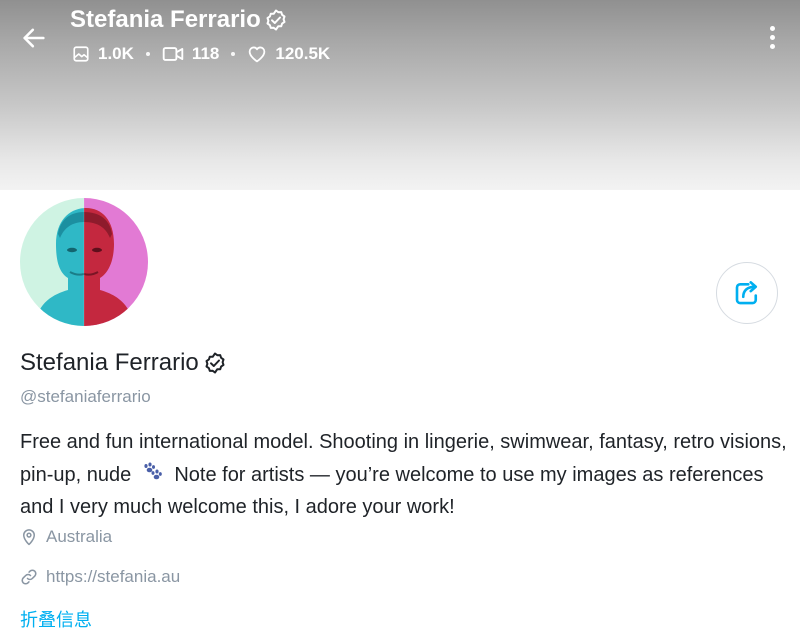  I want to click on likes-count: 120.5K, so click(303, 53).